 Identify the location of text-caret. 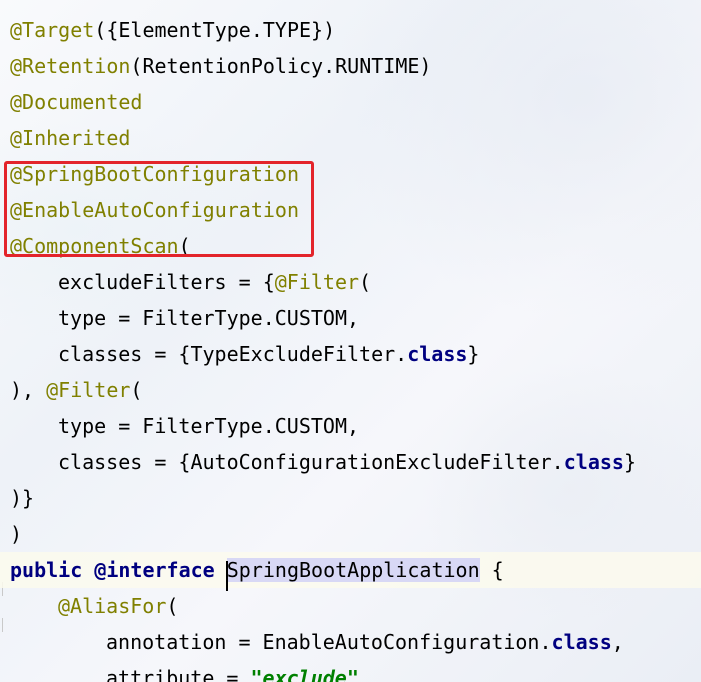
(226, 576).